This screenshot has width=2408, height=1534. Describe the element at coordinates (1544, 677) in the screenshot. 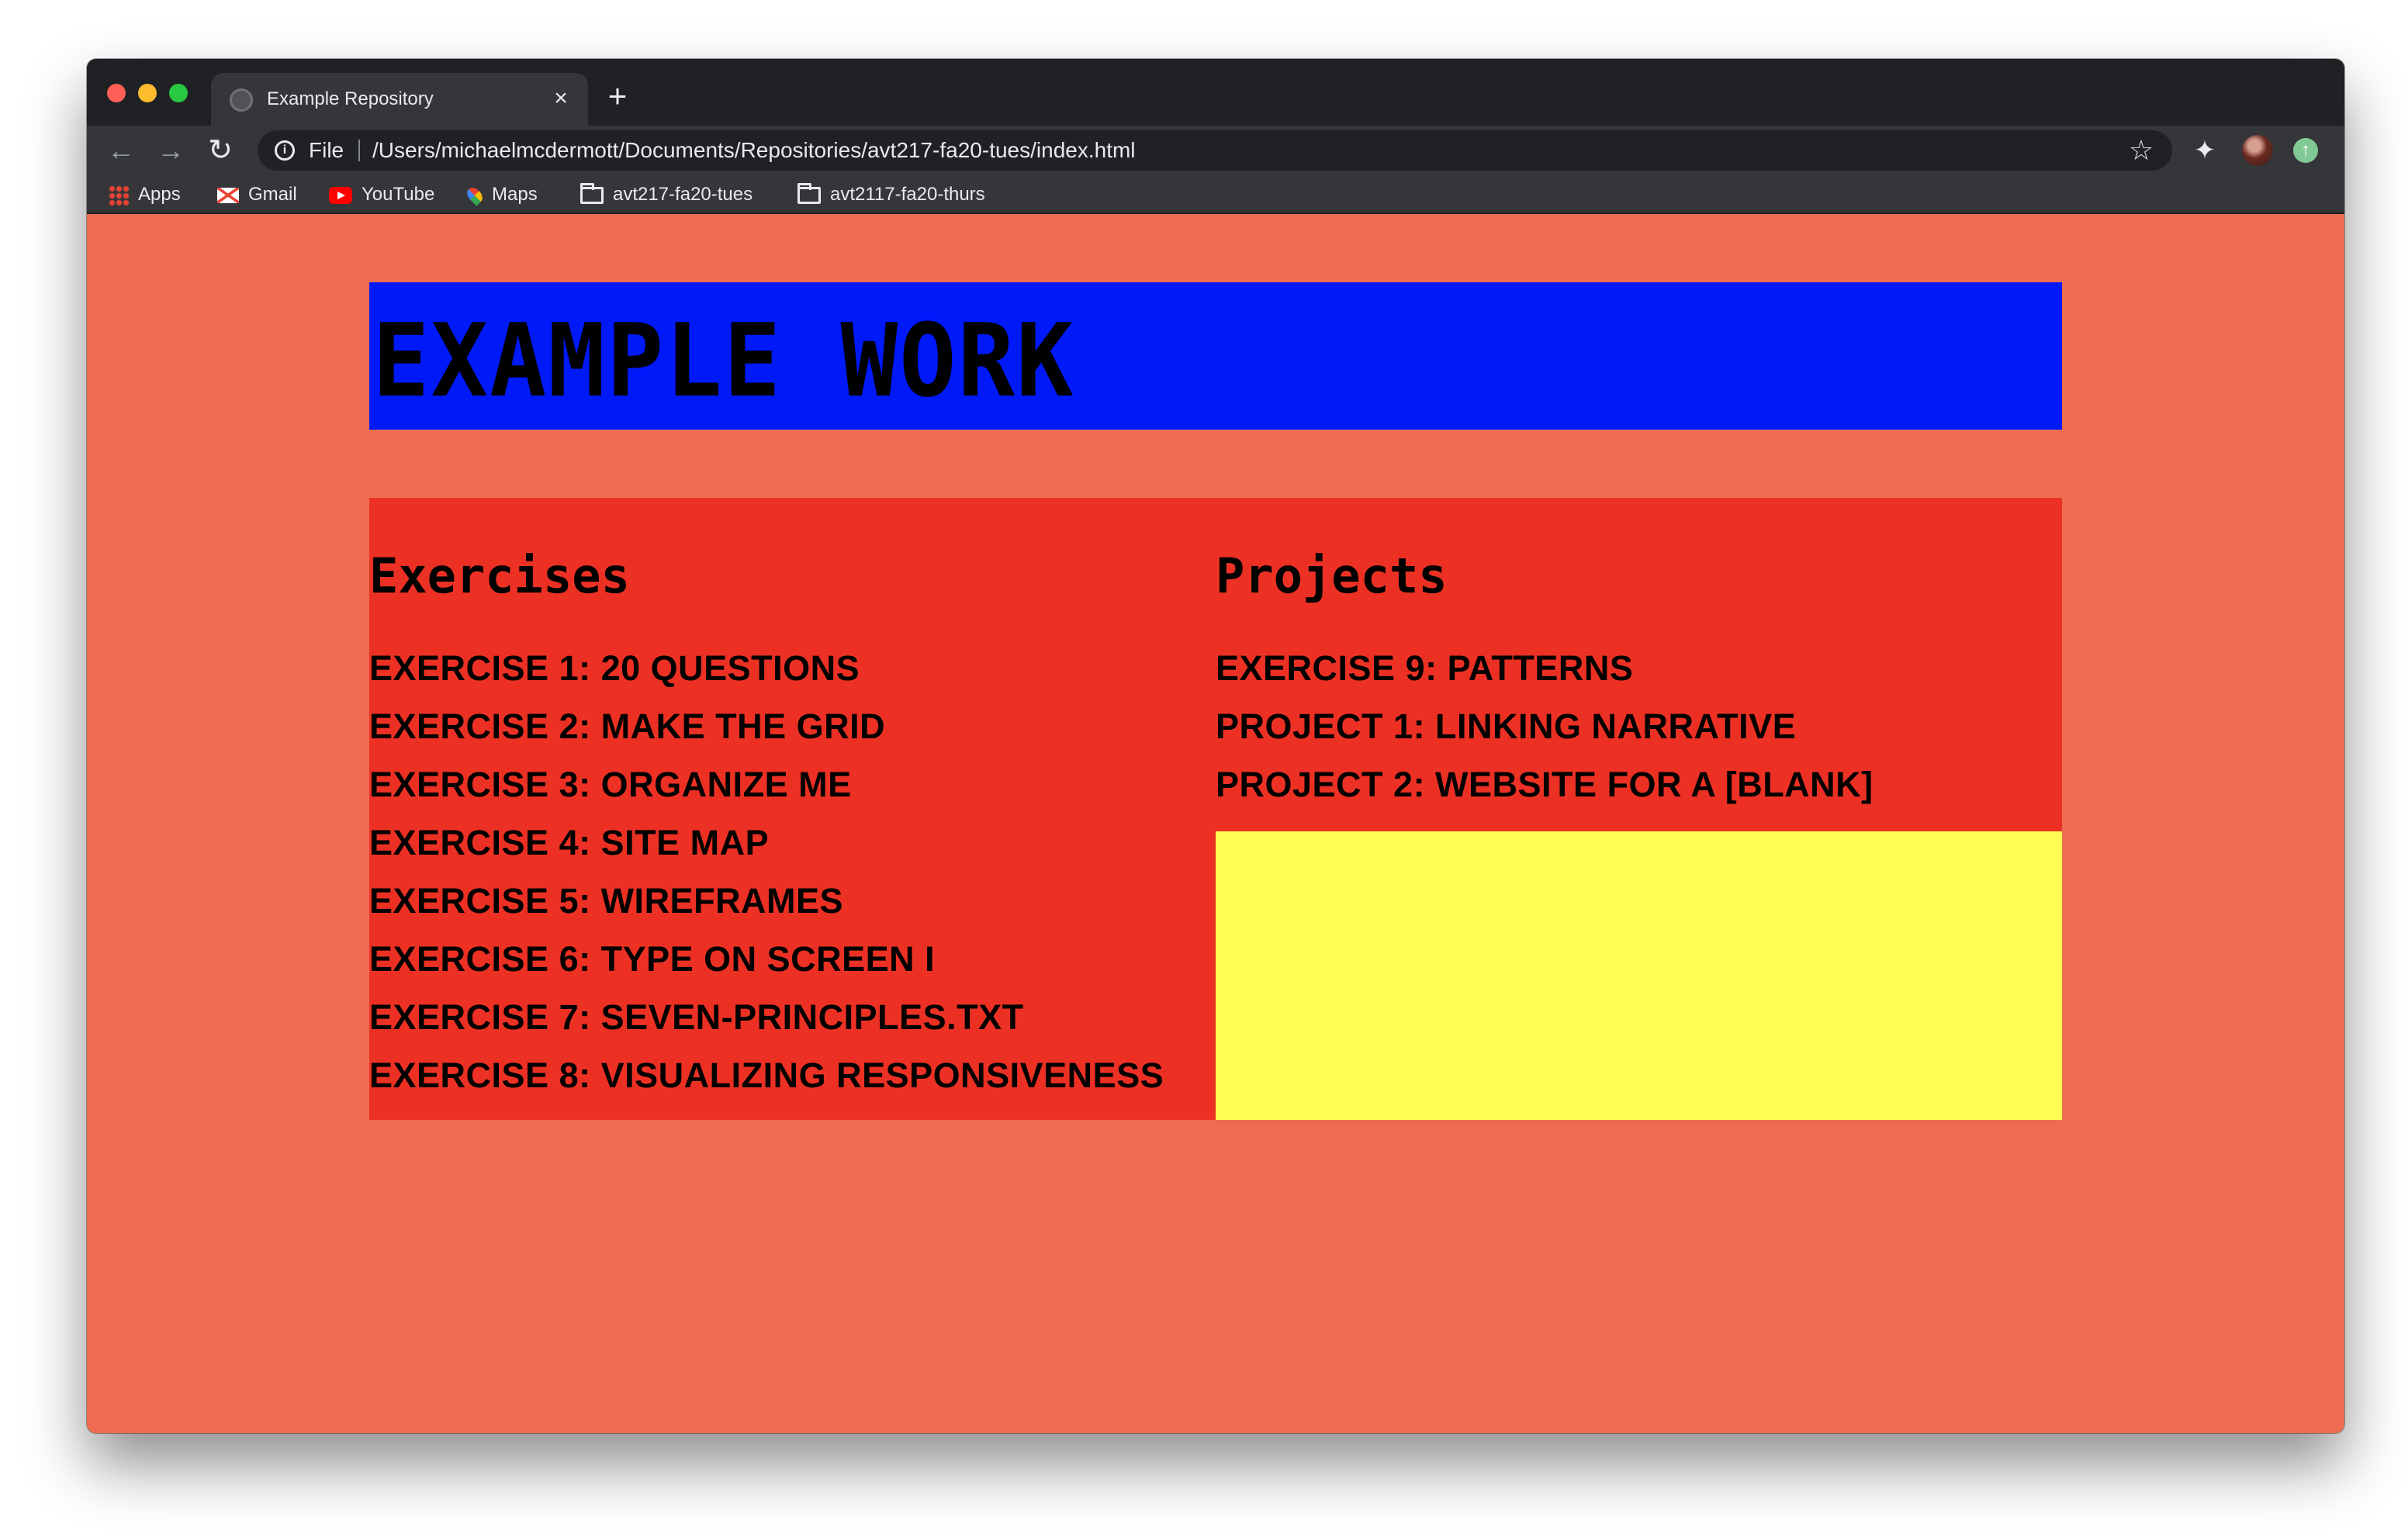

I see `project-link: EXERCISE 9: PATTERNS` at that location.